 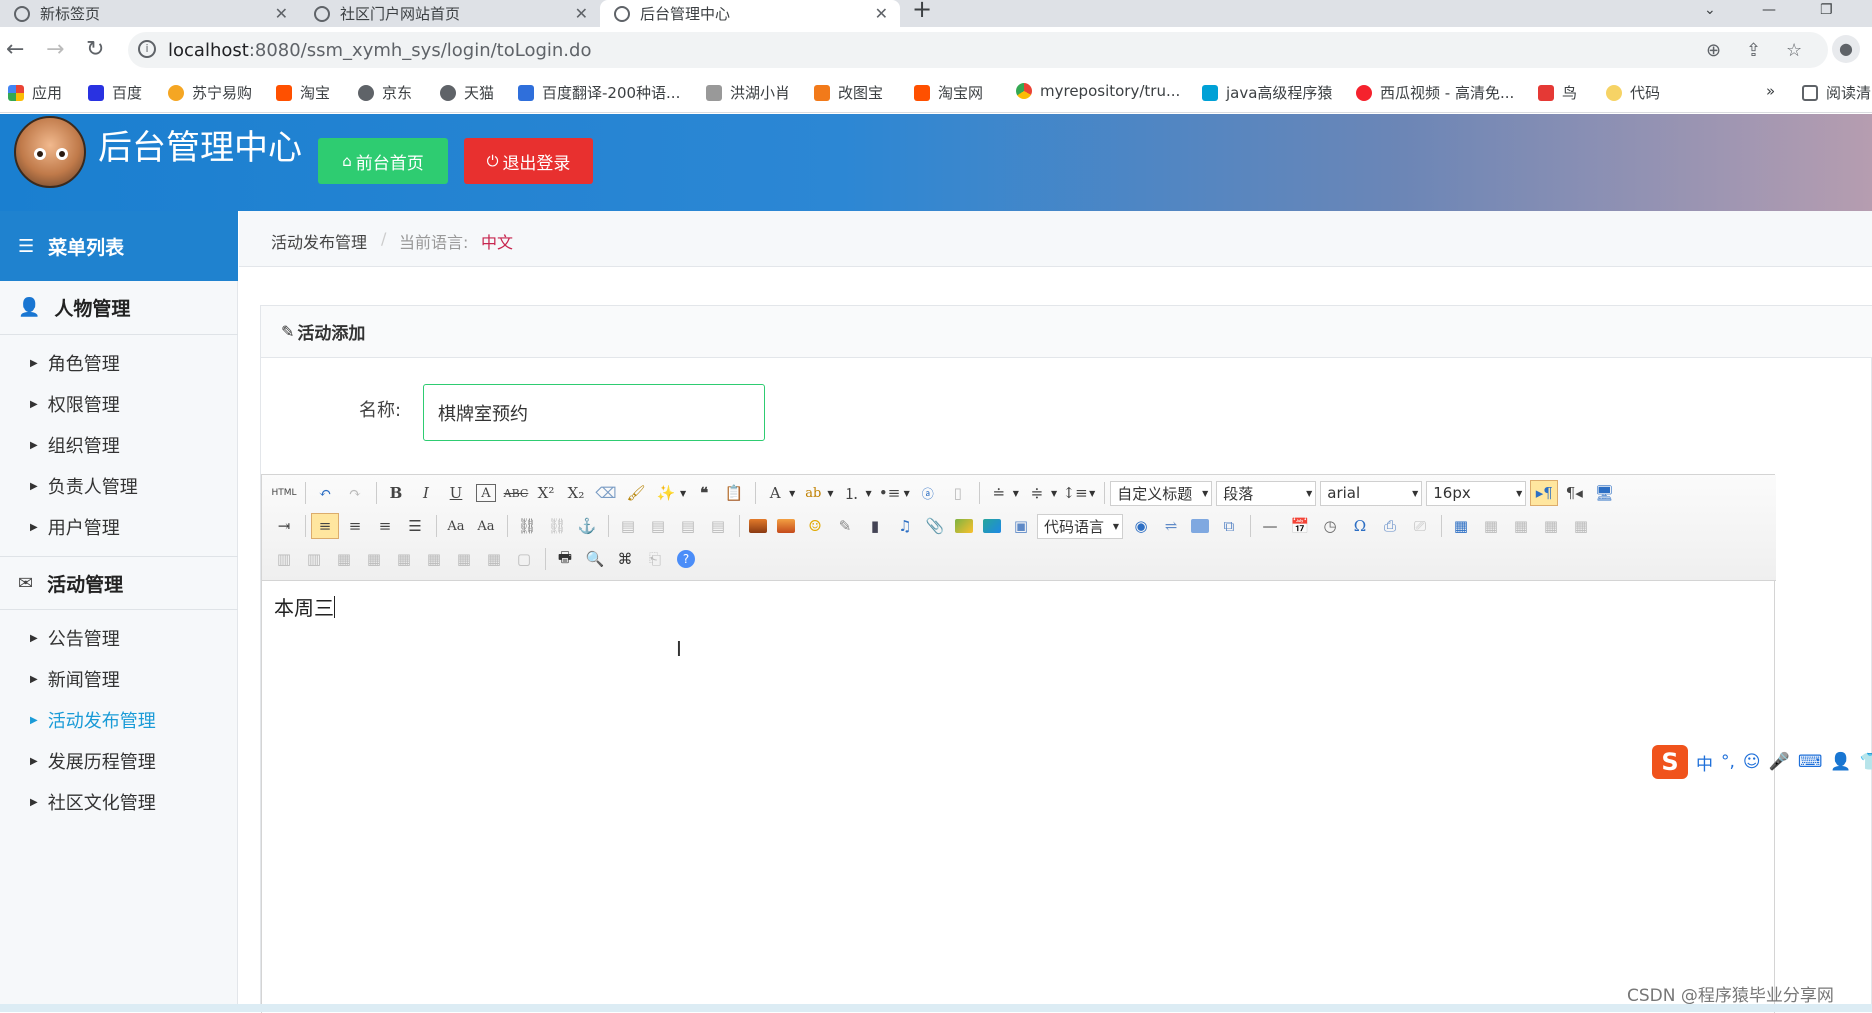 I want to click on template-icon, so click(x=1200, y=526).